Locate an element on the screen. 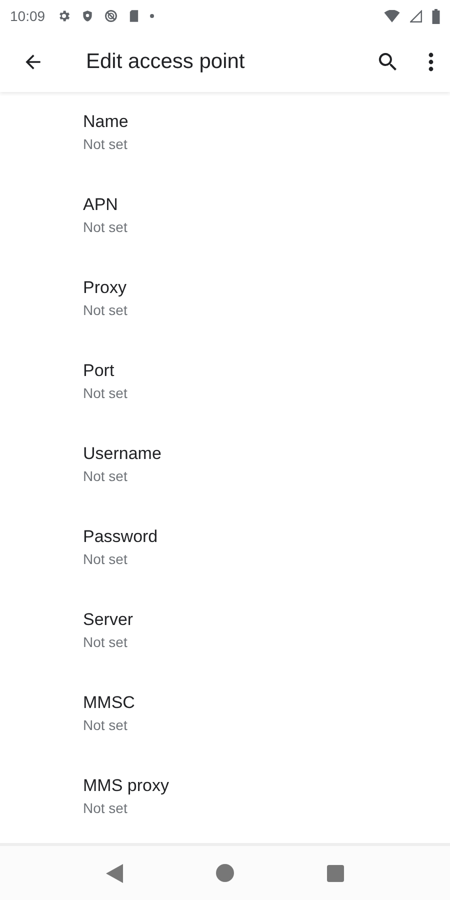 The image size is (450, 900). square-icon is located at coordinates (335, 873).